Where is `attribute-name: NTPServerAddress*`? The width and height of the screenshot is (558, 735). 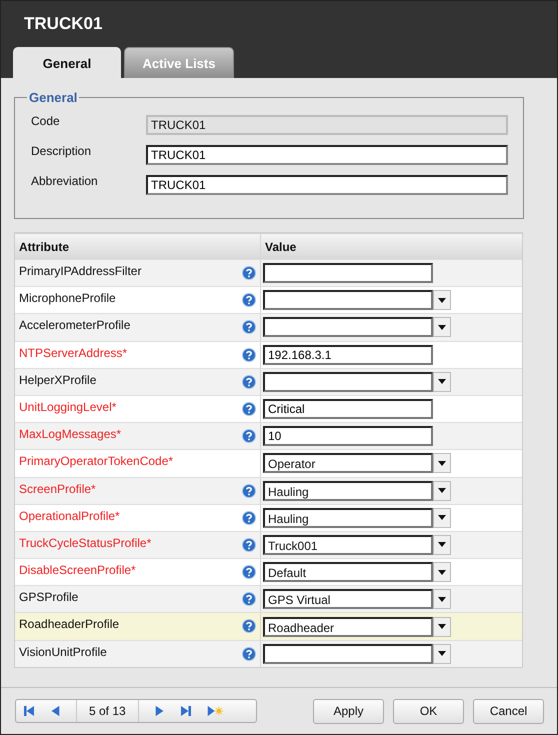
attribute-name: NTPServerAddress* is located at coordinates (73, 353).